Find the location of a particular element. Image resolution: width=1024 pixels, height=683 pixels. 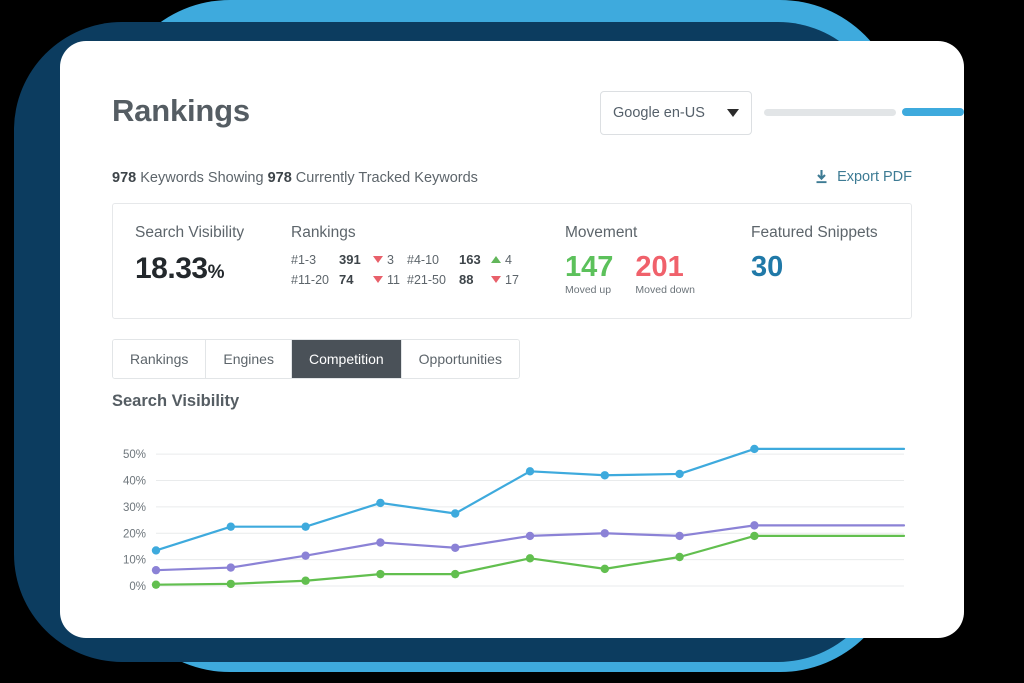

rank-range: #11-20 is located at coordinates (310, 279).